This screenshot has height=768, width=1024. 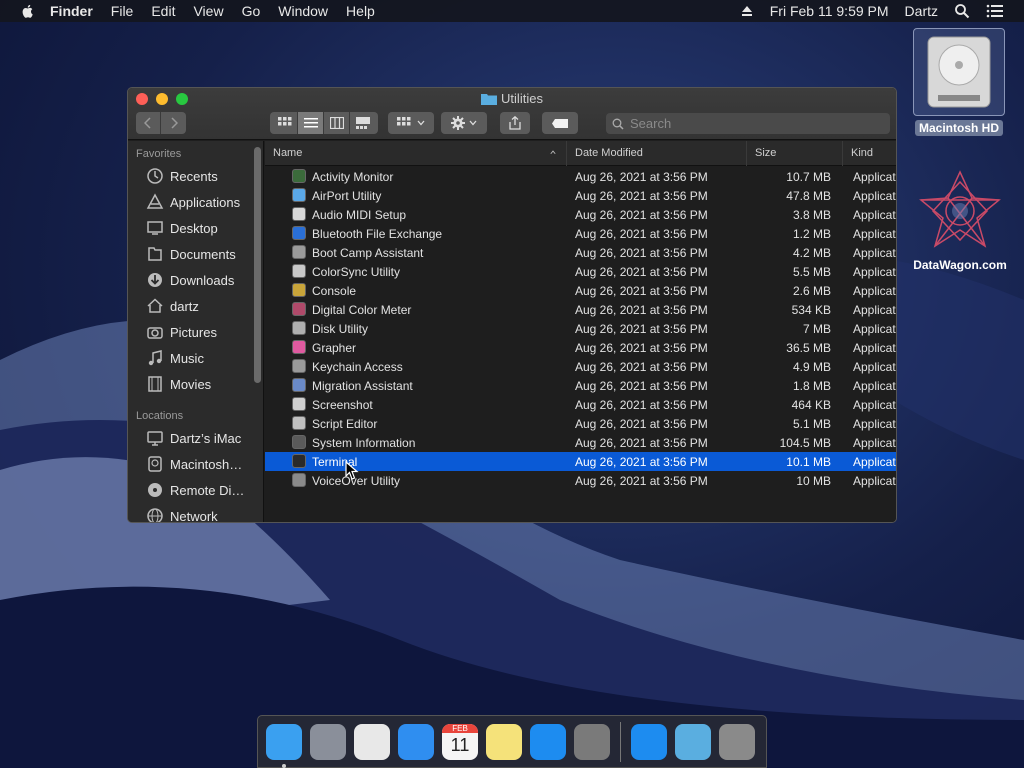 I want to click on sidebar-item-dartz-s-imac: Dartz’s iMac, so click(x=195, y=438).